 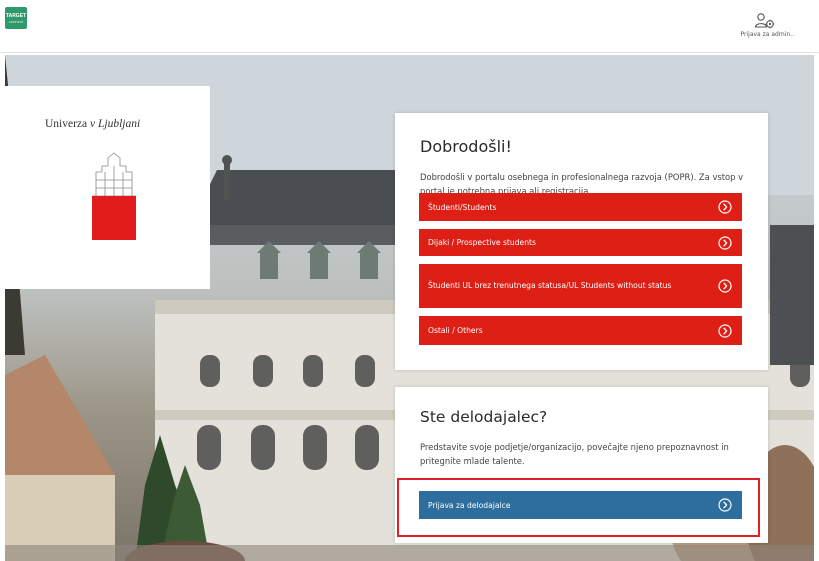 I want to click on prospective-students-button: Dijaki / Prospective students, so click(x=580, y=242).